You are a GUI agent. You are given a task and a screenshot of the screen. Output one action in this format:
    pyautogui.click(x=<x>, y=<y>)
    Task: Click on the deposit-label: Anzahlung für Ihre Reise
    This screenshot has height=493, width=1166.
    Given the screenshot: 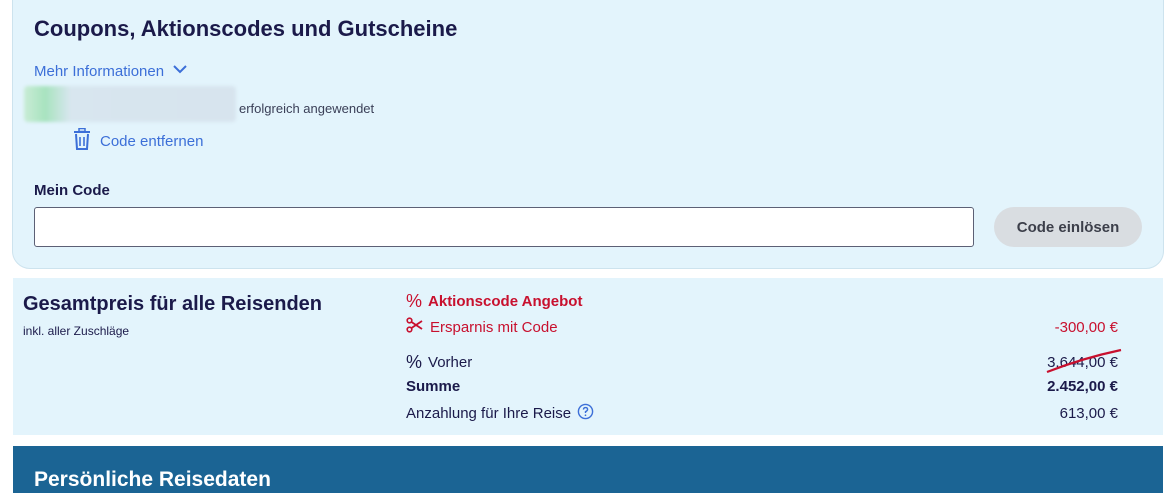 What is the action you would take?
    pyautogui.click(x=489, y=413)
    